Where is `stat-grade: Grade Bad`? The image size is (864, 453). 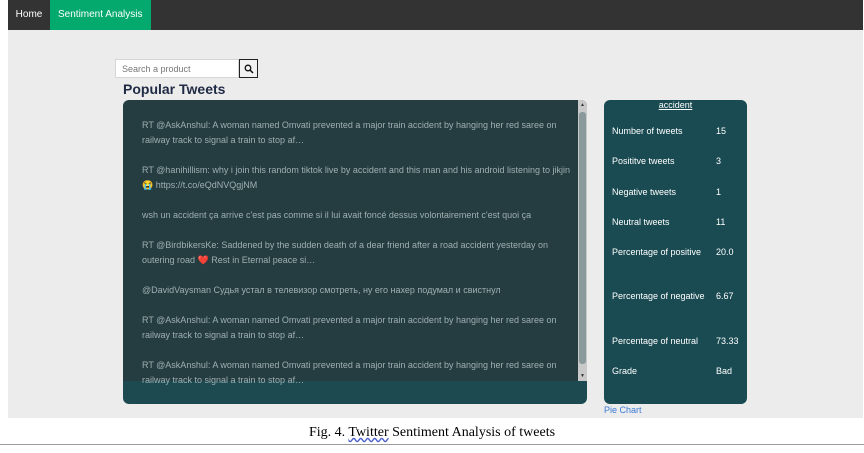
stat-grade: Grade Bad is located at coordinates (677, 371).